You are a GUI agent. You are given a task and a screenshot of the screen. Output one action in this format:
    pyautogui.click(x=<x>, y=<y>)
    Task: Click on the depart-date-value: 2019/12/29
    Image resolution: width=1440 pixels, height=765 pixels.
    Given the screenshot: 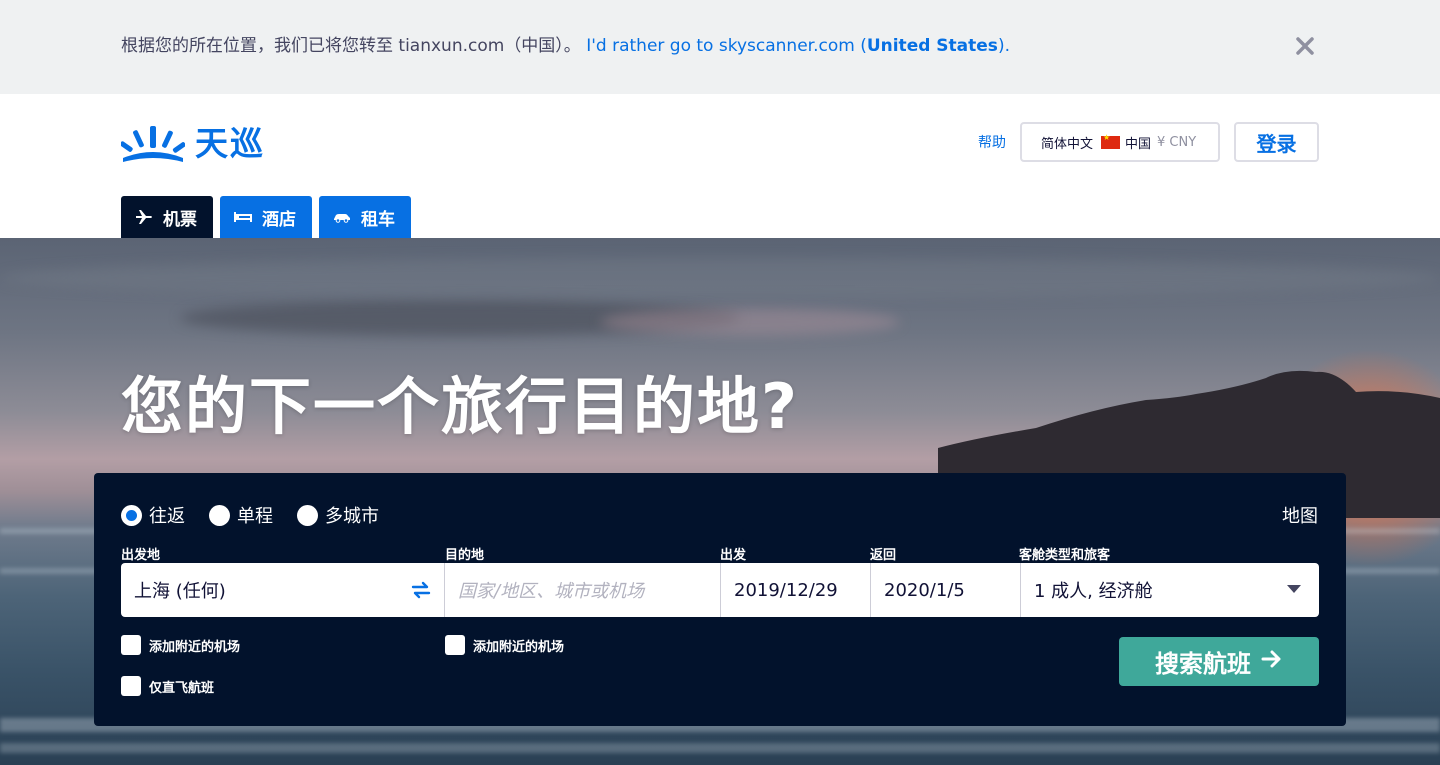 What is the action you would take?
    pyautogui.click(x=786, y=590)
    